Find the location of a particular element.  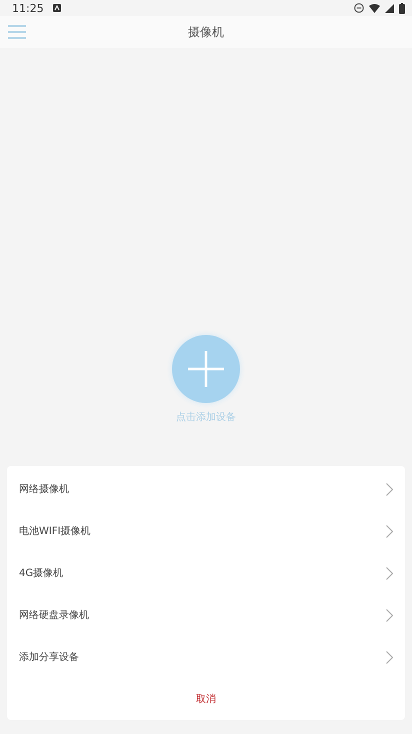

device-type-item: 网络硬盘录像机 is located at coordinates (206, 615).